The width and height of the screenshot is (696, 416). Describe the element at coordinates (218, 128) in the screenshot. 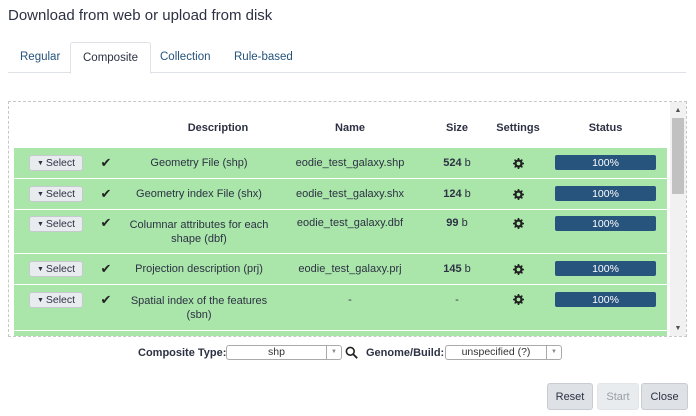

I see `header-description: Description` at that location.